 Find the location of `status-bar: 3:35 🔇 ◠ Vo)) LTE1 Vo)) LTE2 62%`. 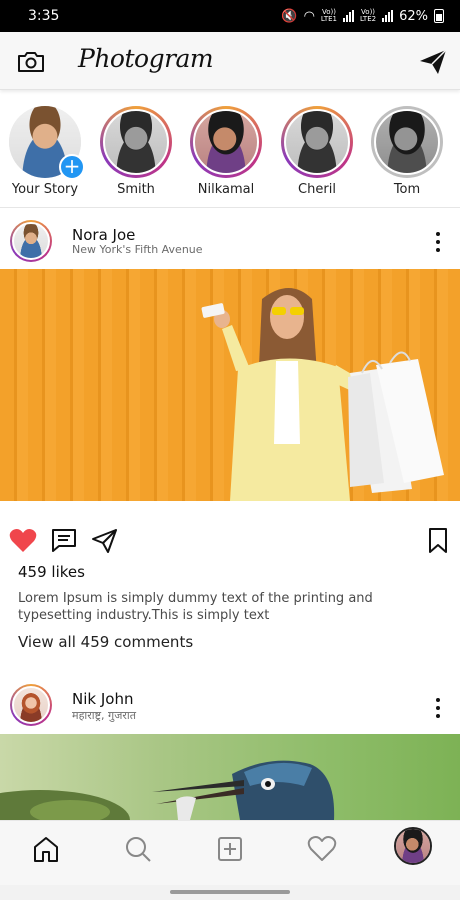

status-bar: 3:35 🔇 ◠ Vo)) LTE1 Vo)) LTE2 62% is located at coordinates (230, 16).